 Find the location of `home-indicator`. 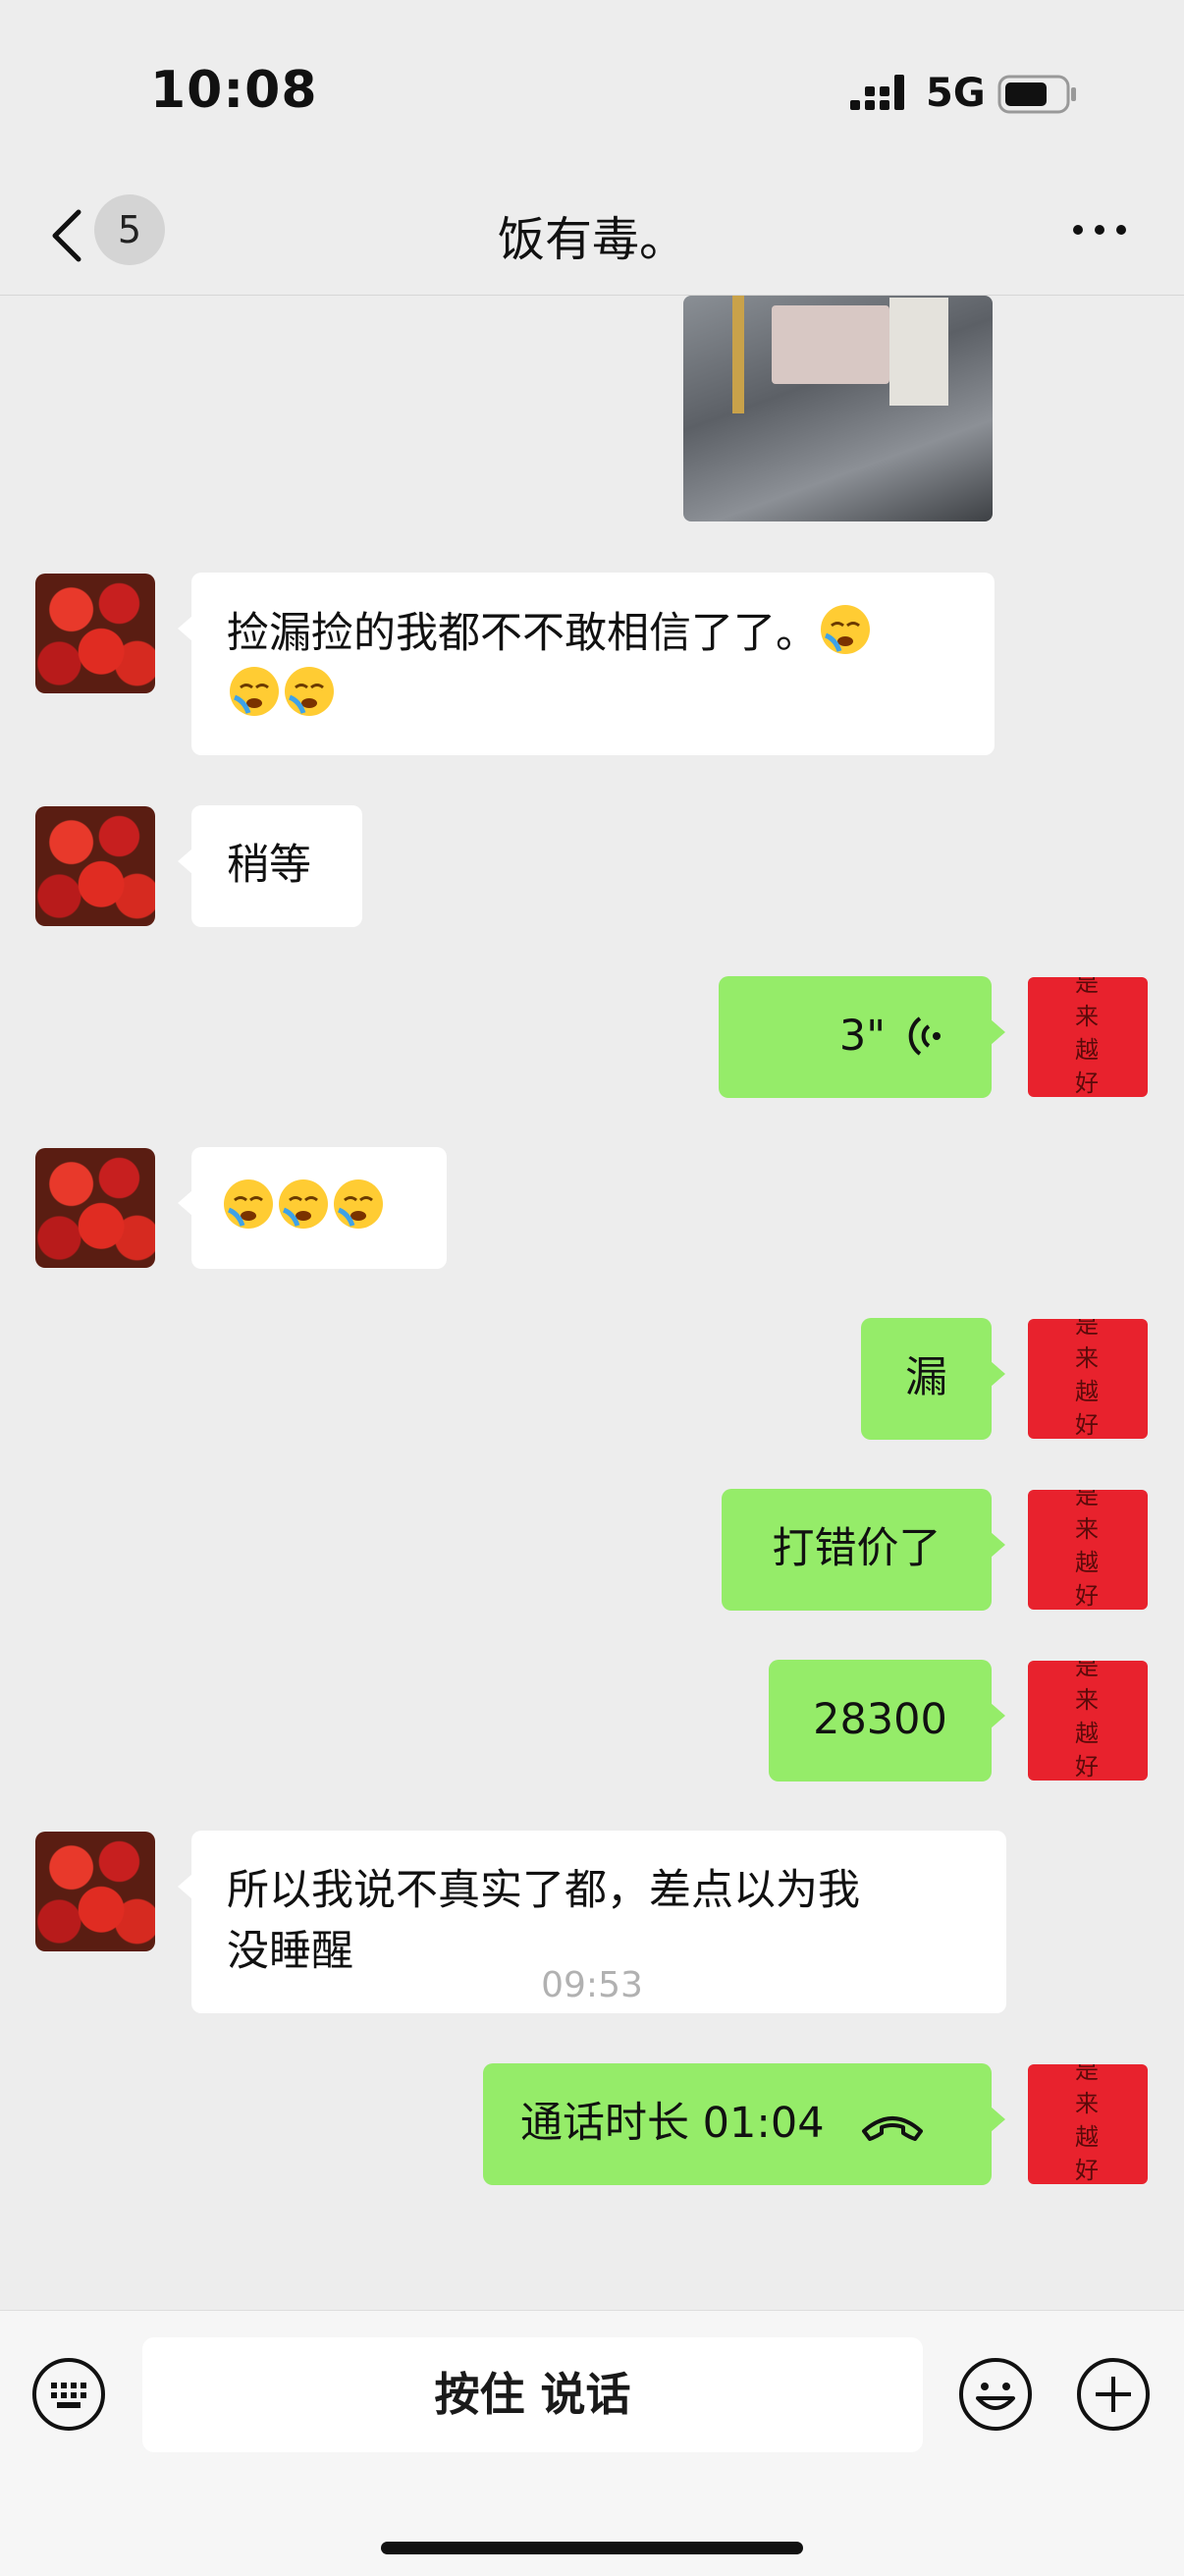

home-indicator is located at coordinates (592, 2548).